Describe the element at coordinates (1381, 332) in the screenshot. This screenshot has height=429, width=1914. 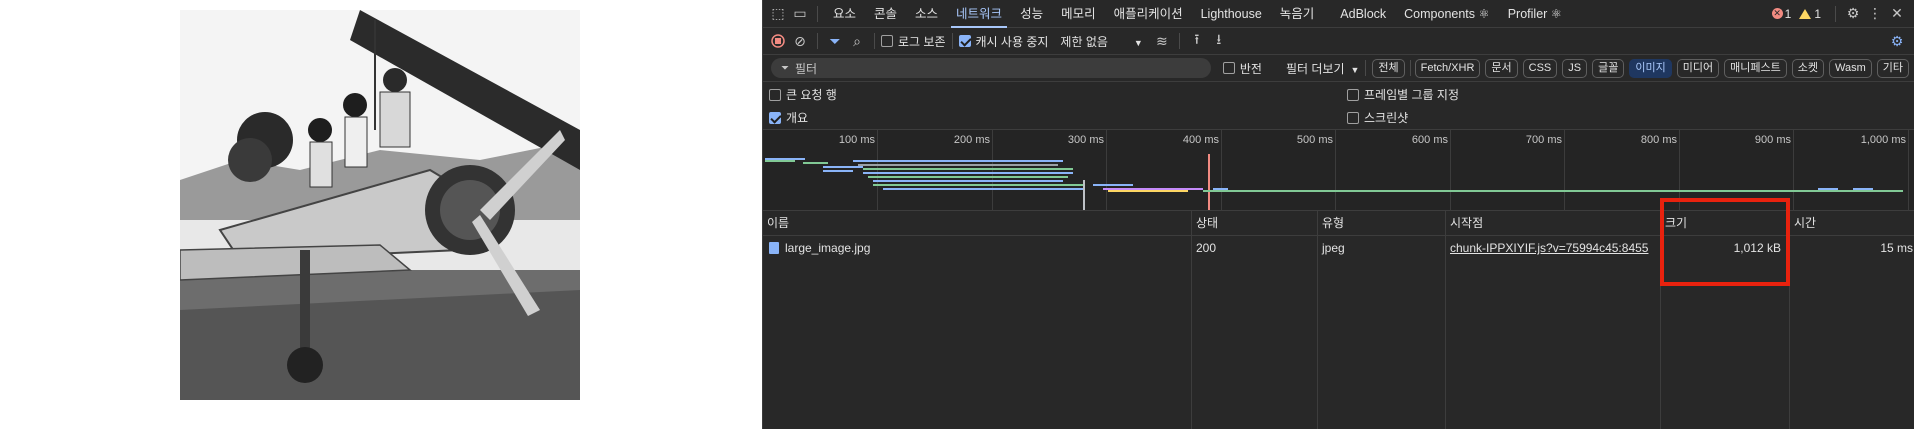
I see `type-column: jpeg` at that location.